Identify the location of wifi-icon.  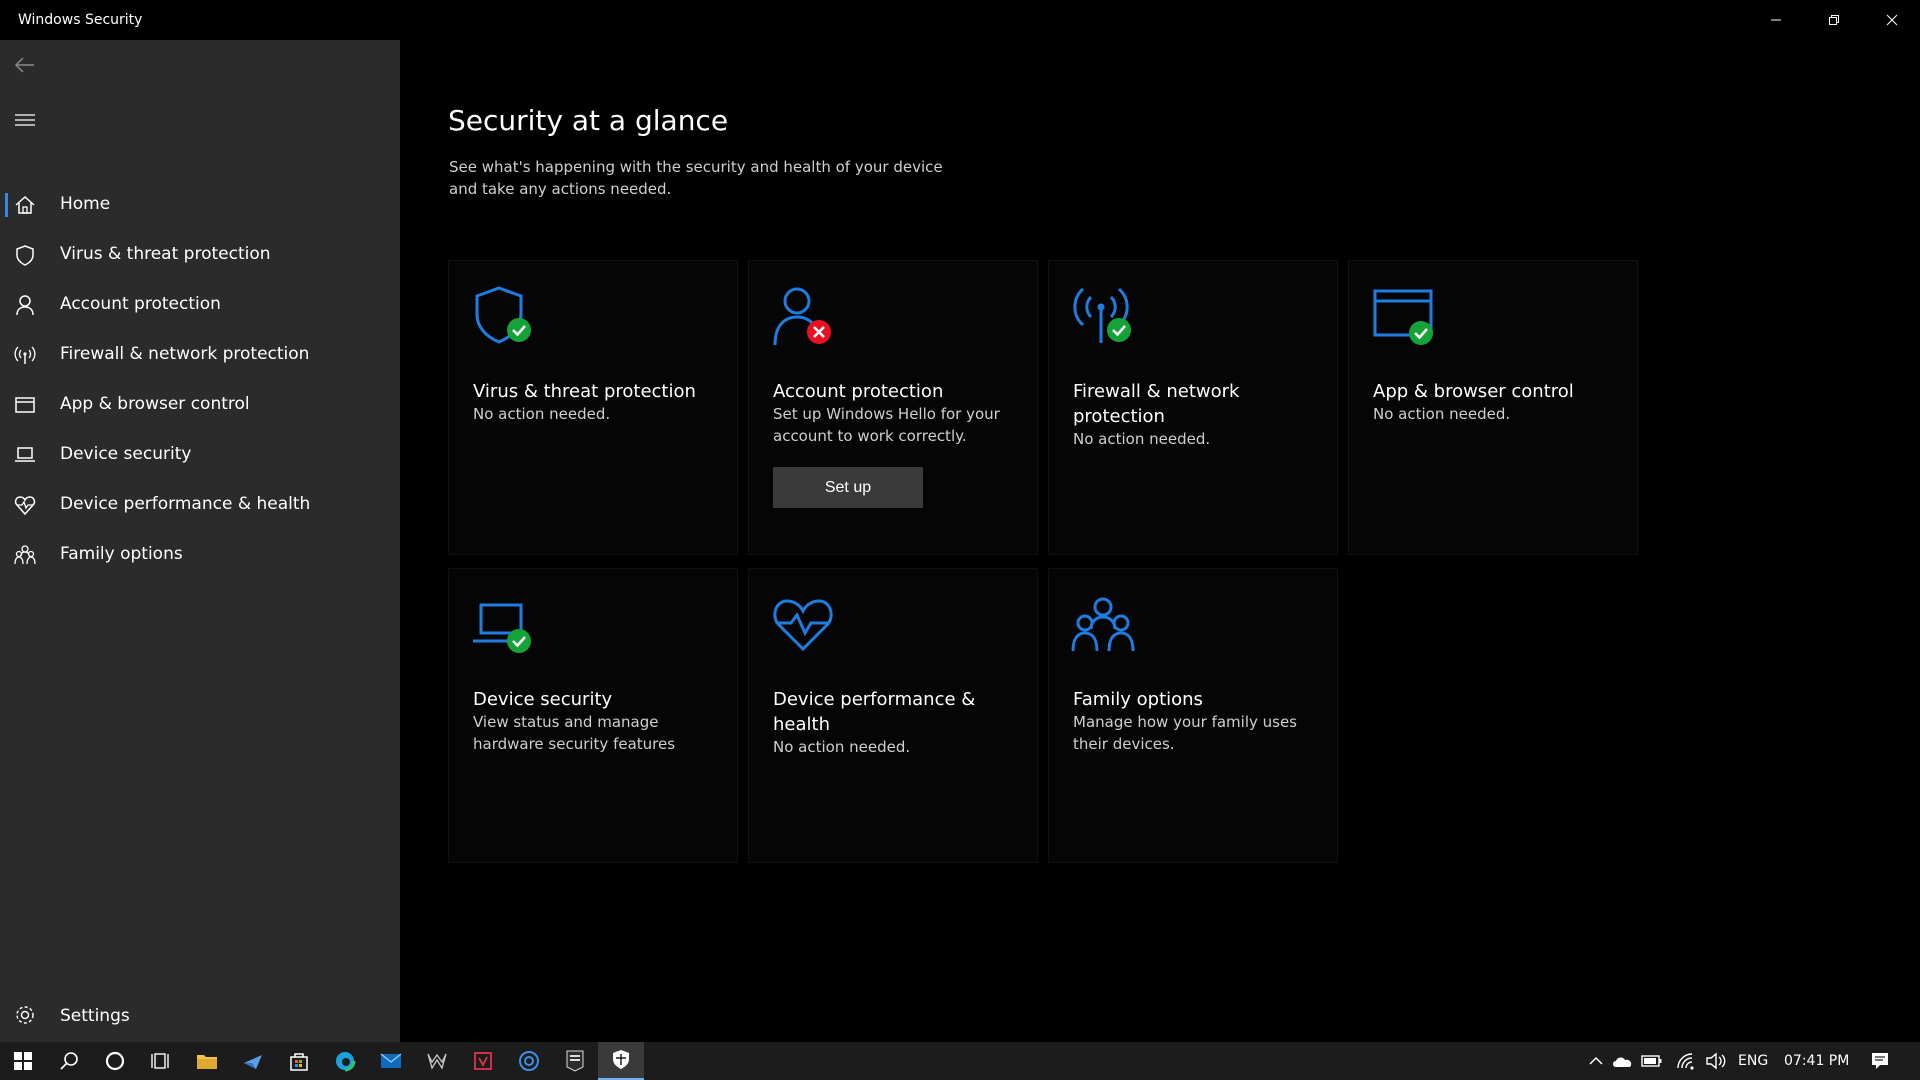
(1685, 1061).